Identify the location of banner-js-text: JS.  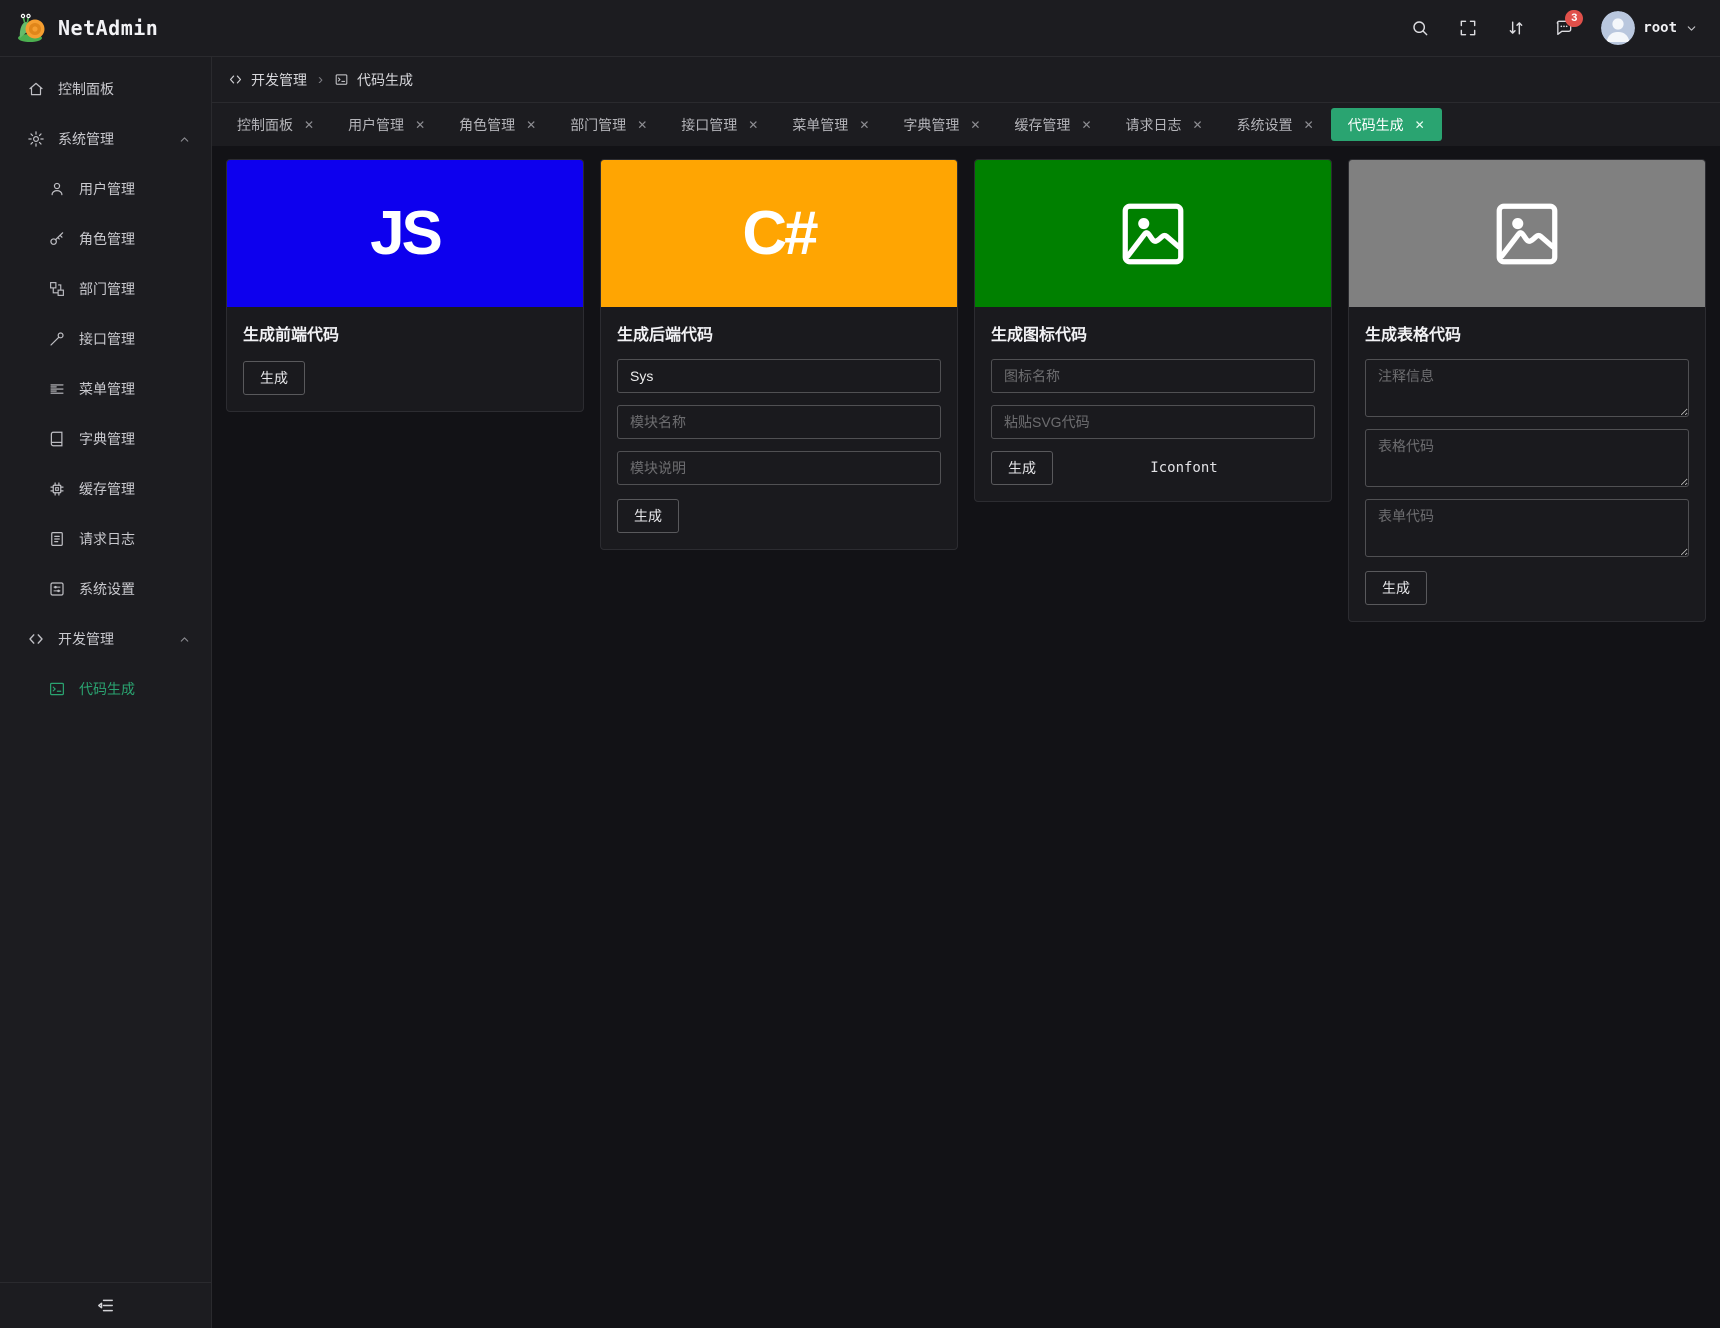
(406, 233).